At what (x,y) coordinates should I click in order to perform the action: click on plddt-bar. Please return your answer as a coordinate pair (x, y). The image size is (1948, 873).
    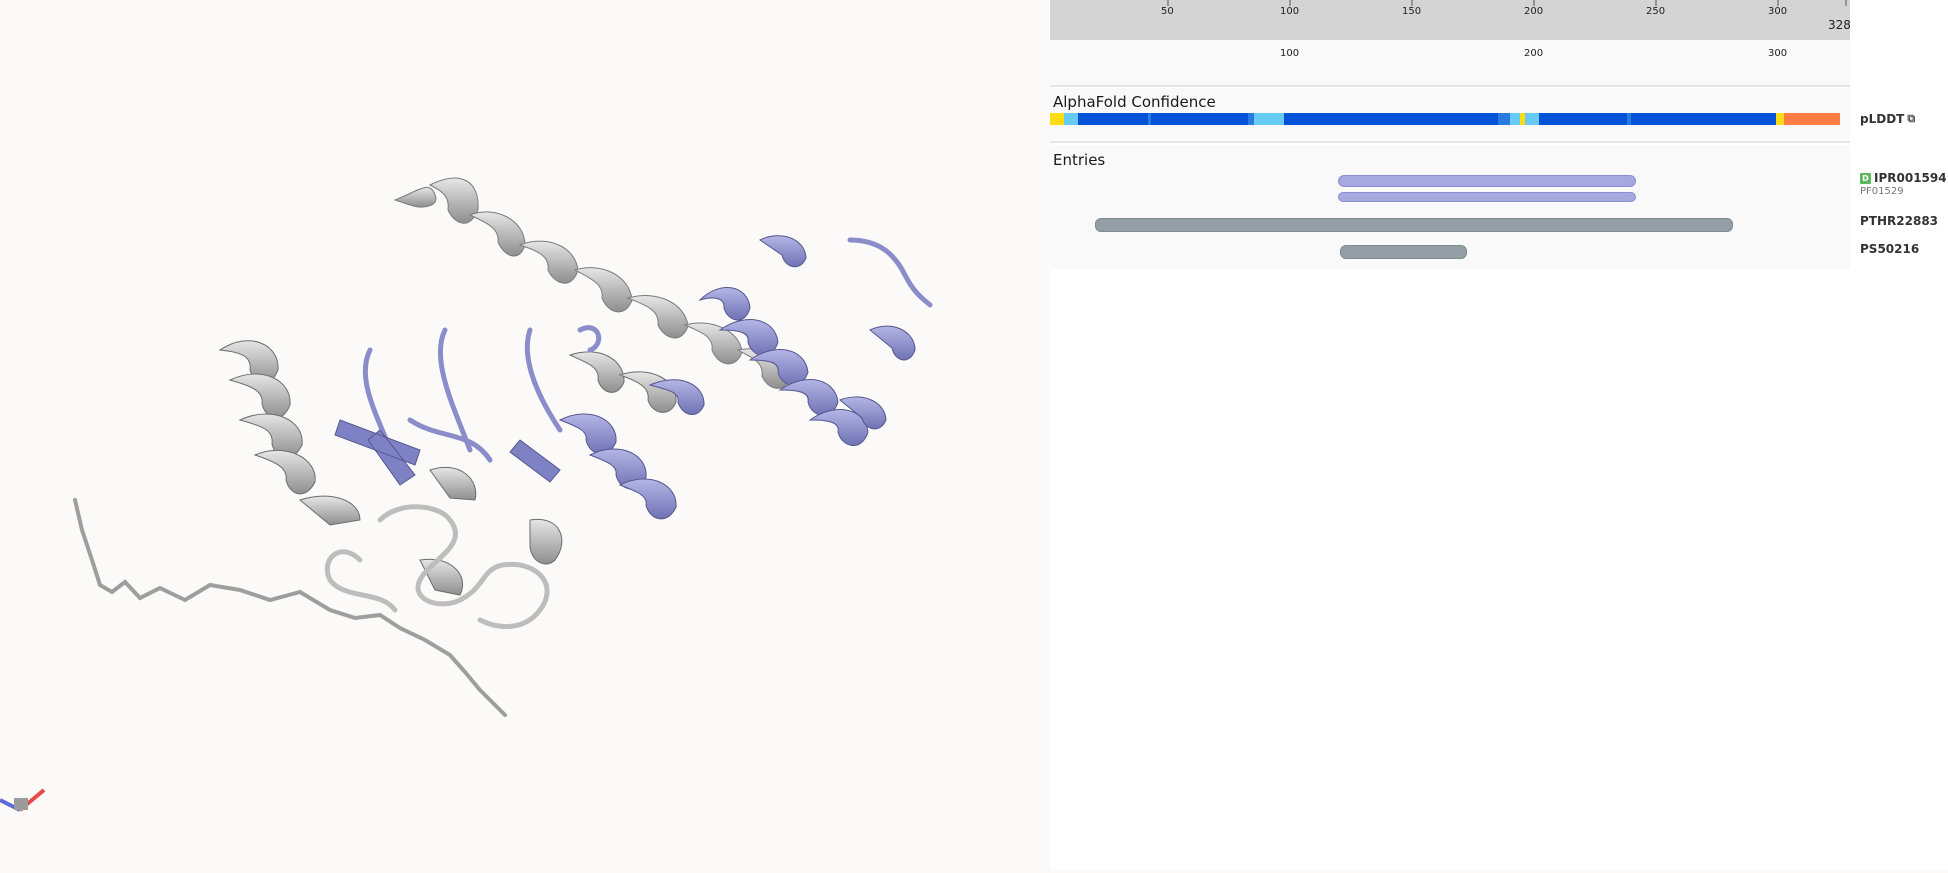
    Looking at the image, I should click on (1445, 119).